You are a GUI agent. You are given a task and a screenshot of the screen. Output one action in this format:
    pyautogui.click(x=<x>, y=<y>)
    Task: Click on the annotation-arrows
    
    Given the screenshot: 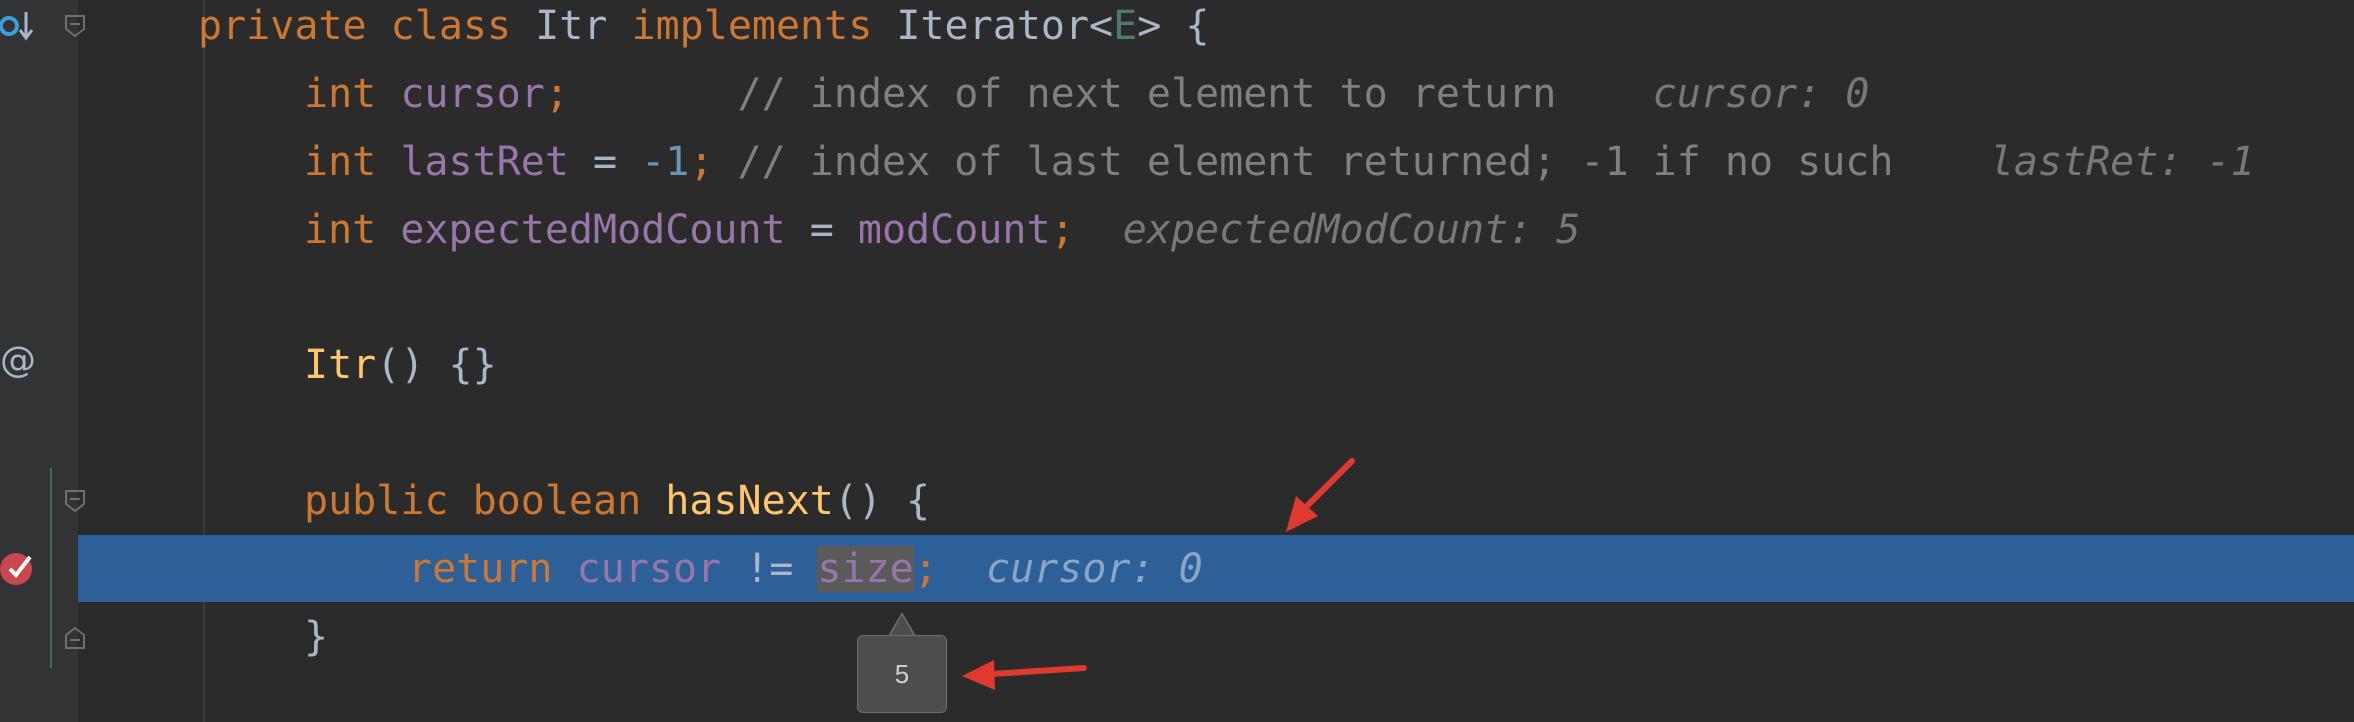 What is the action you would take?
    pyautogui.click(x=1158, y=574)
    